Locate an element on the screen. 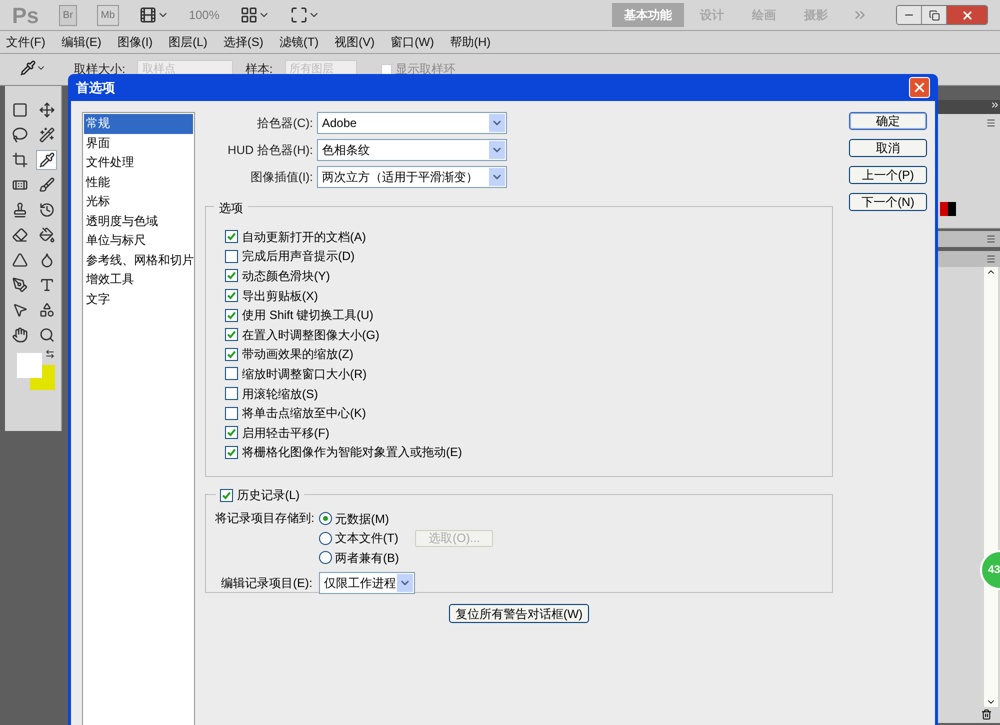 Image resolution: width=1000 pixels, height=725 pixels. menu-item: 图层(L) is located at coordinates (188, 42).